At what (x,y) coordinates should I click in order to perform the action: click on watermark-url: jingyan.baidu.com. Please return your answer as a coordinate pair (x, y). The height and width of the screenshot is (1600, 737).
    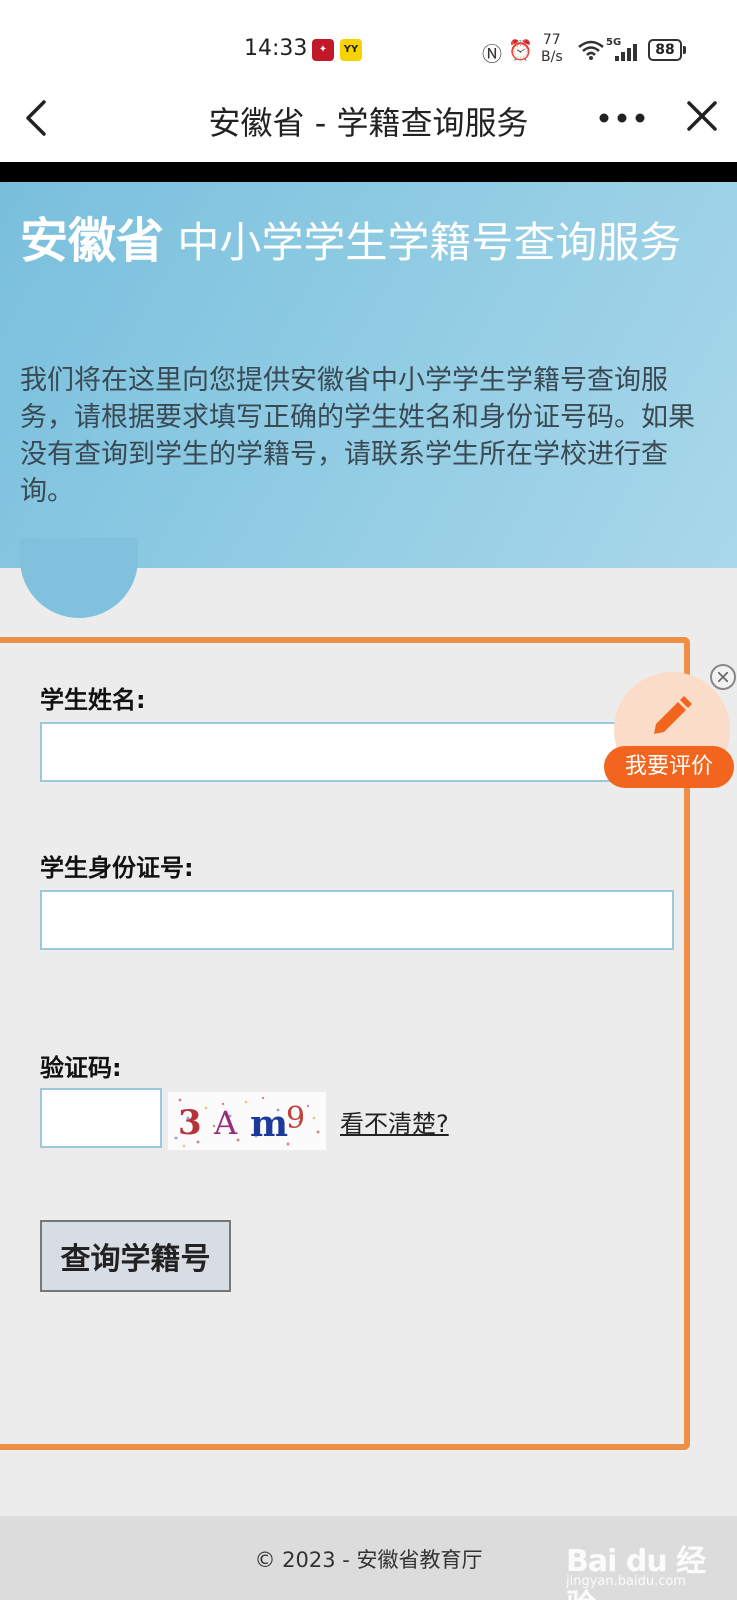
    Looking at the image, I should click on (626, 1581).